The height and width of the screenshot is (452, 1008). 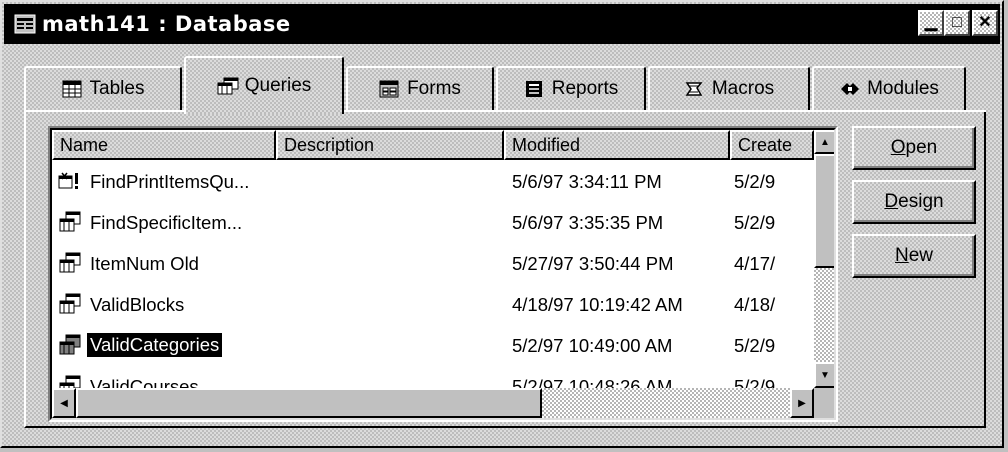 I want to click on maximize-button: □, so click(x=957, y=23).